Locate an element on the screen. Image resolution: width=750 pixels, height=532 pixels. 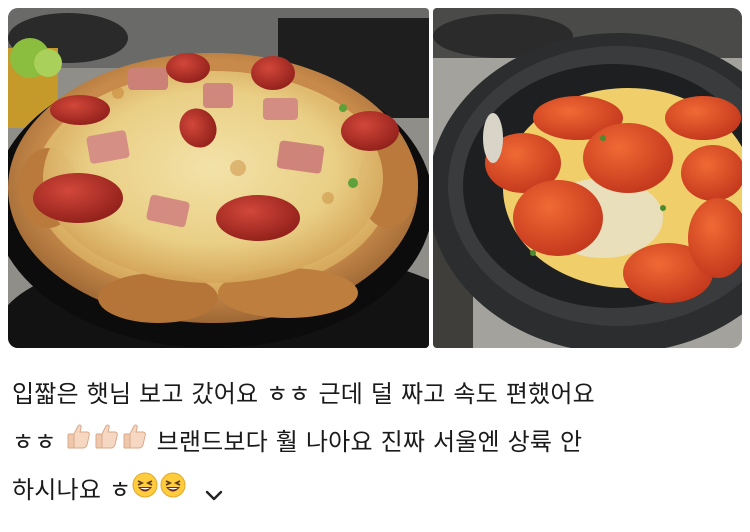
post-text-line-3: 하시나요 ㅎ is located at coordinates (72, 490).